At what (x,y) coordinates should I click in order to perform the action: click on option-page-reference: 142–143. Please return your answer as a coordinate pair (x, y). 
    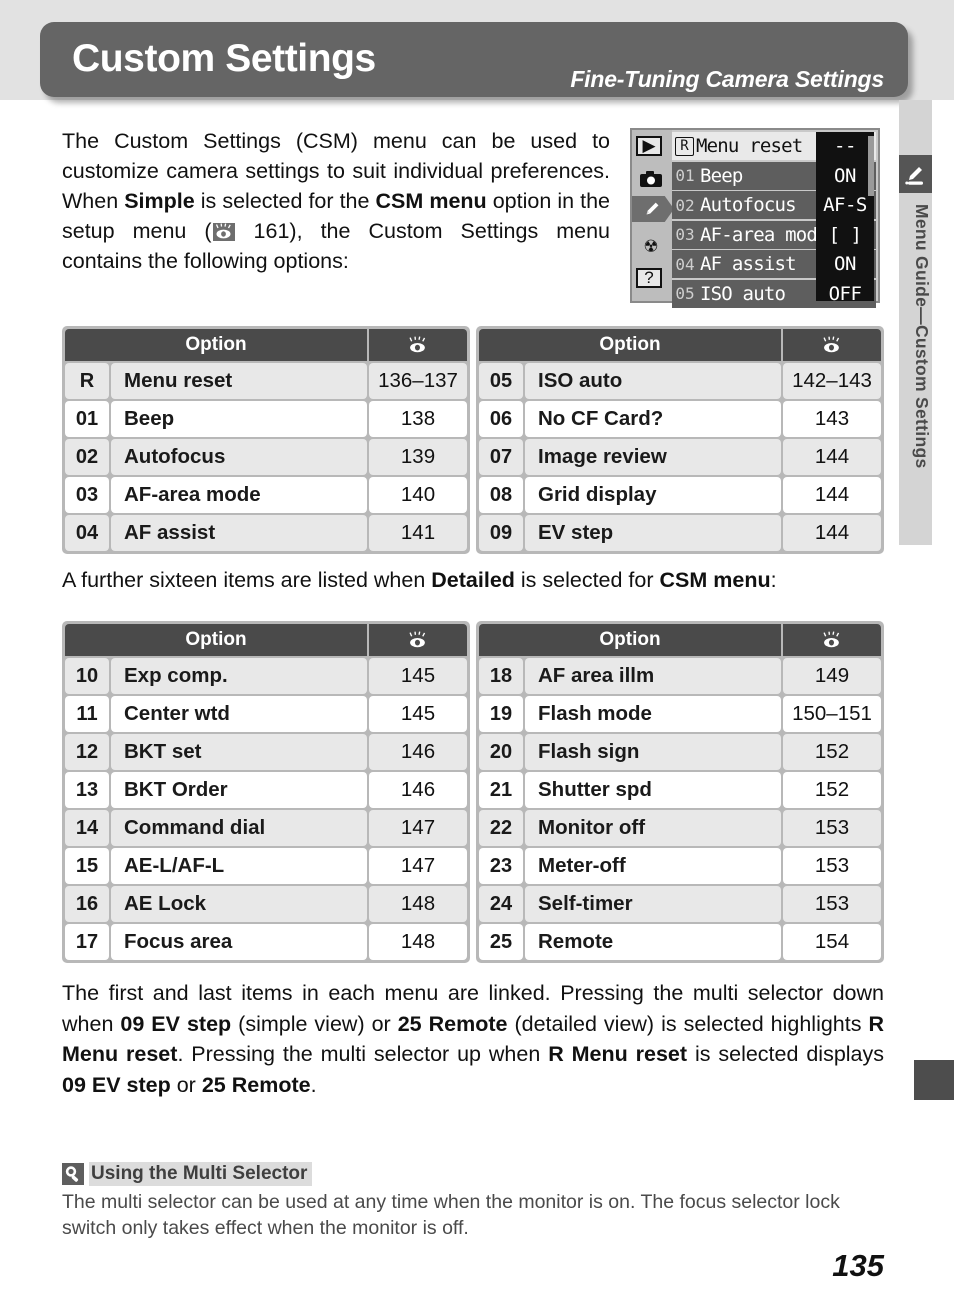
    Looking at the image, I should click on (832, 381).